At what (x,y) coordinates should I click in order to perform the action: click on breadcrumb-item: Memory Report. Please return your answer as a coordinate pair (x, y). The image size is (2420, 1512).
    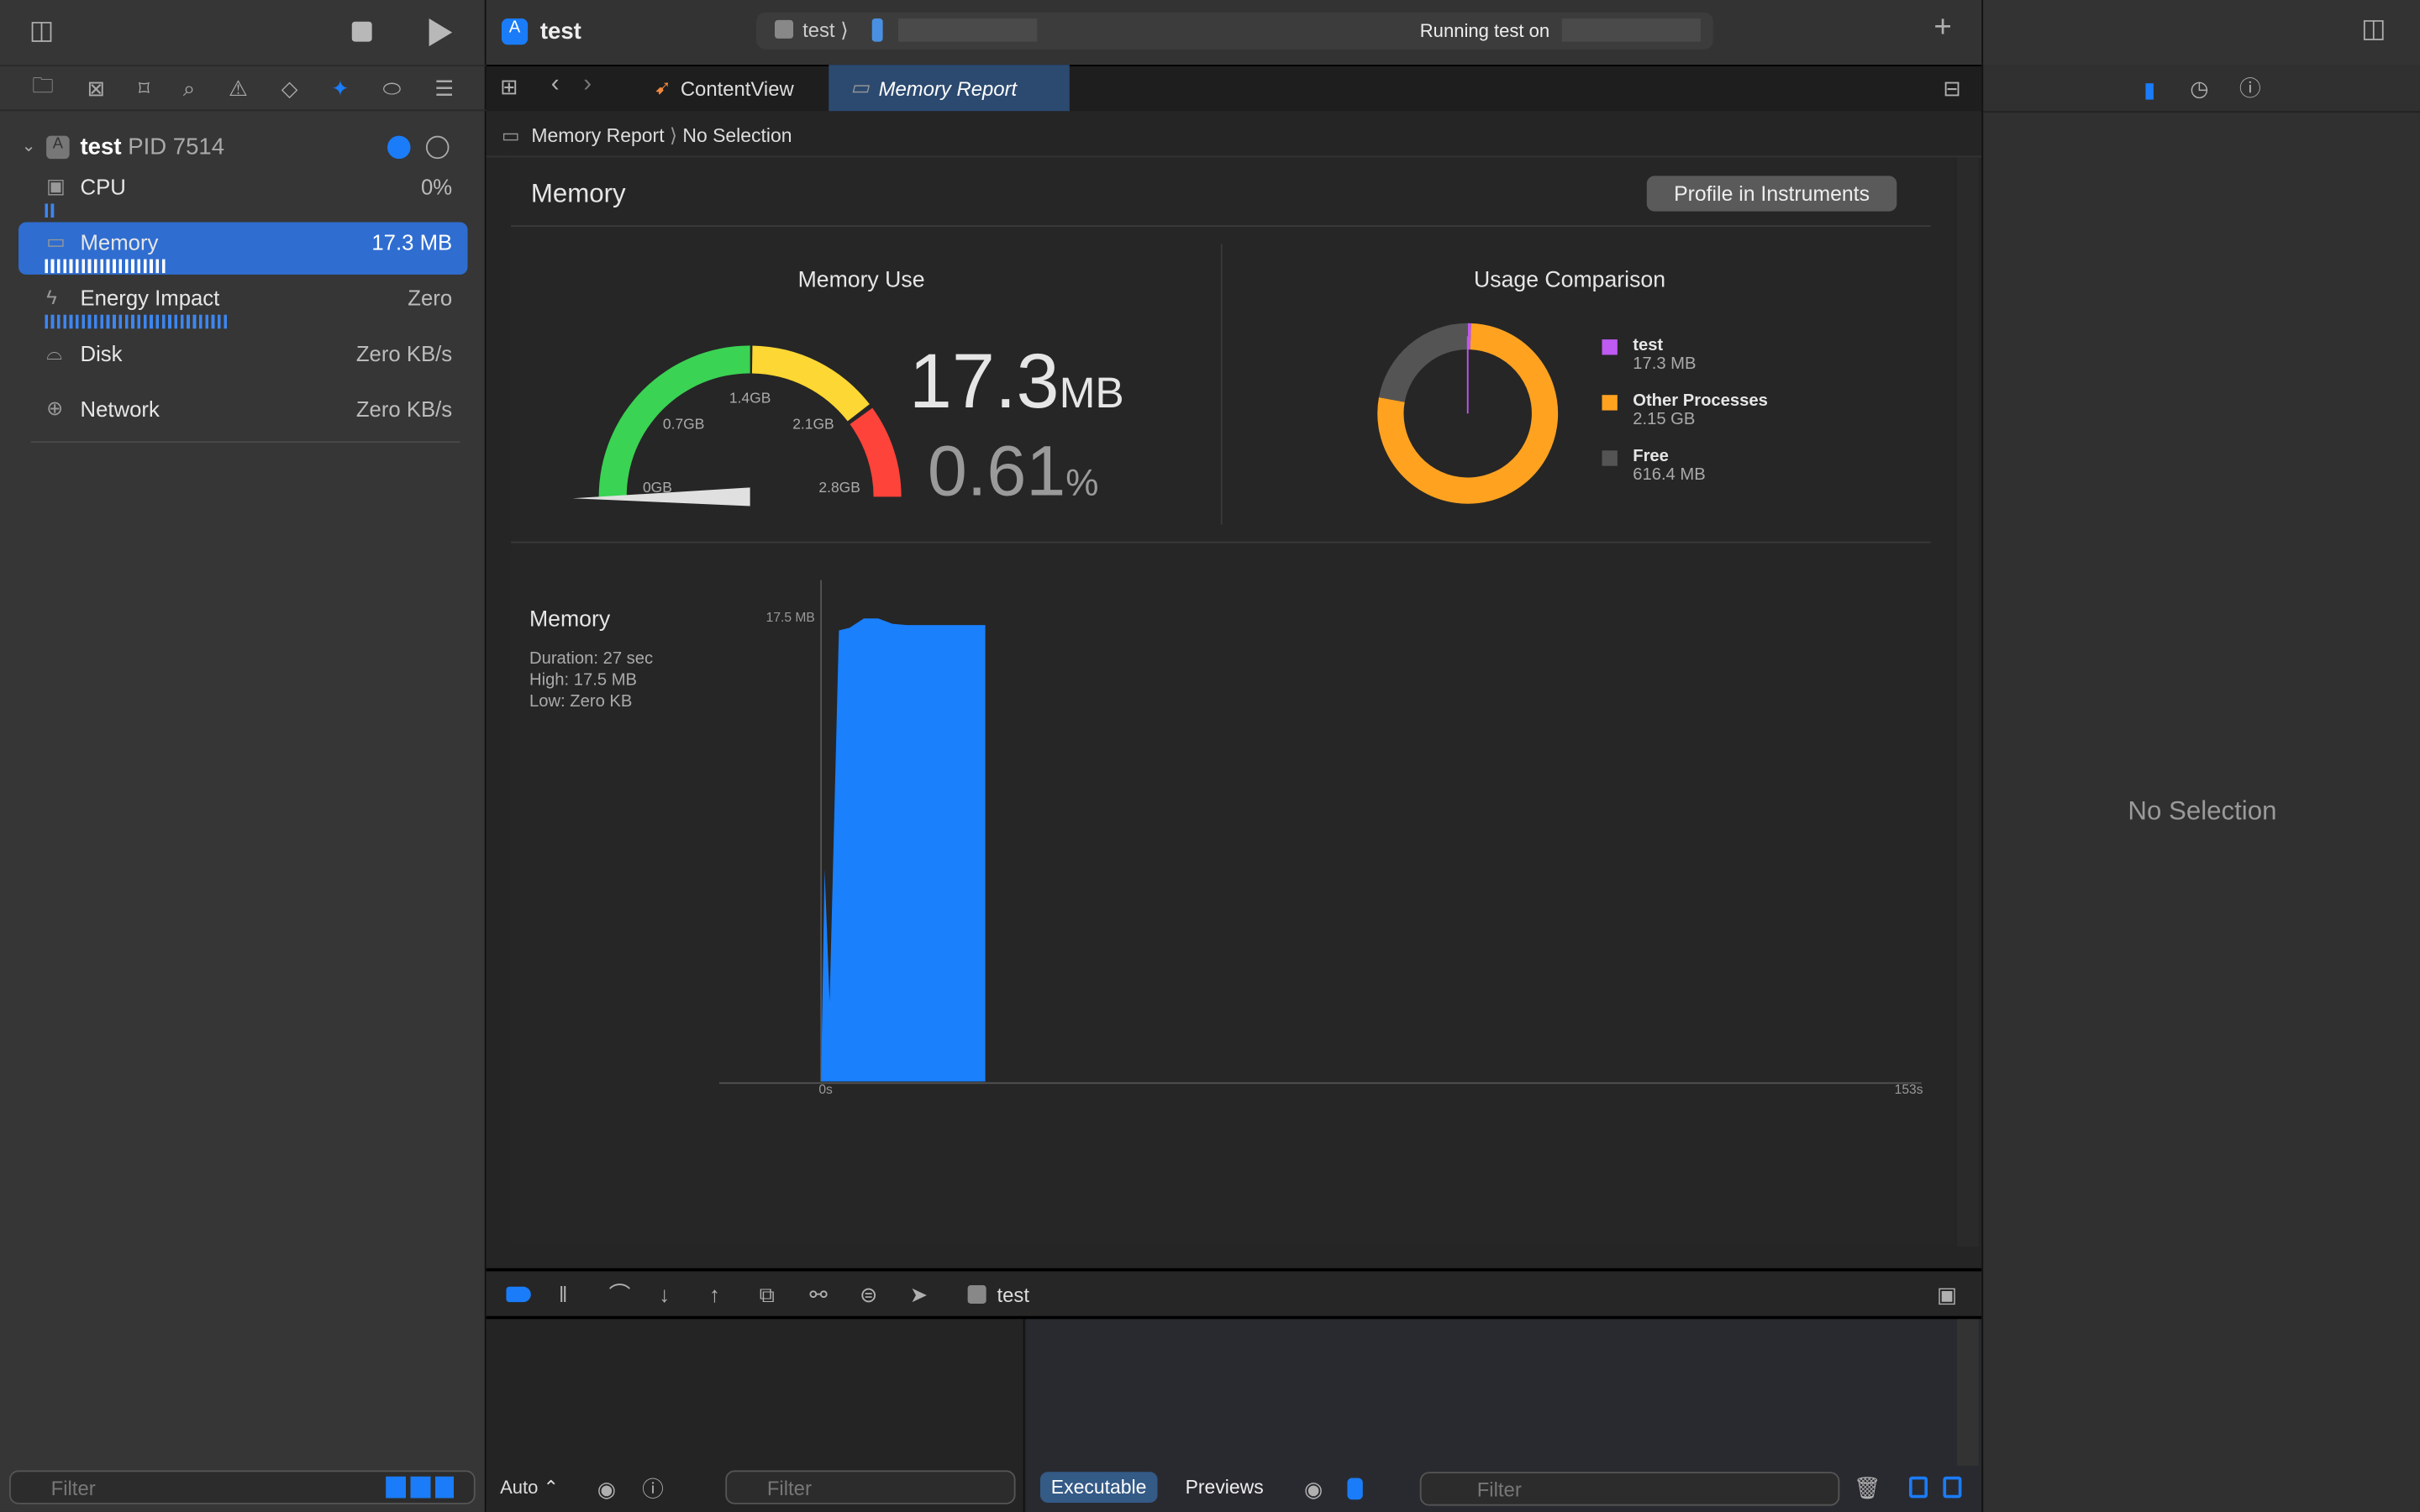
    Looking at the image, I should click on (597, 136).